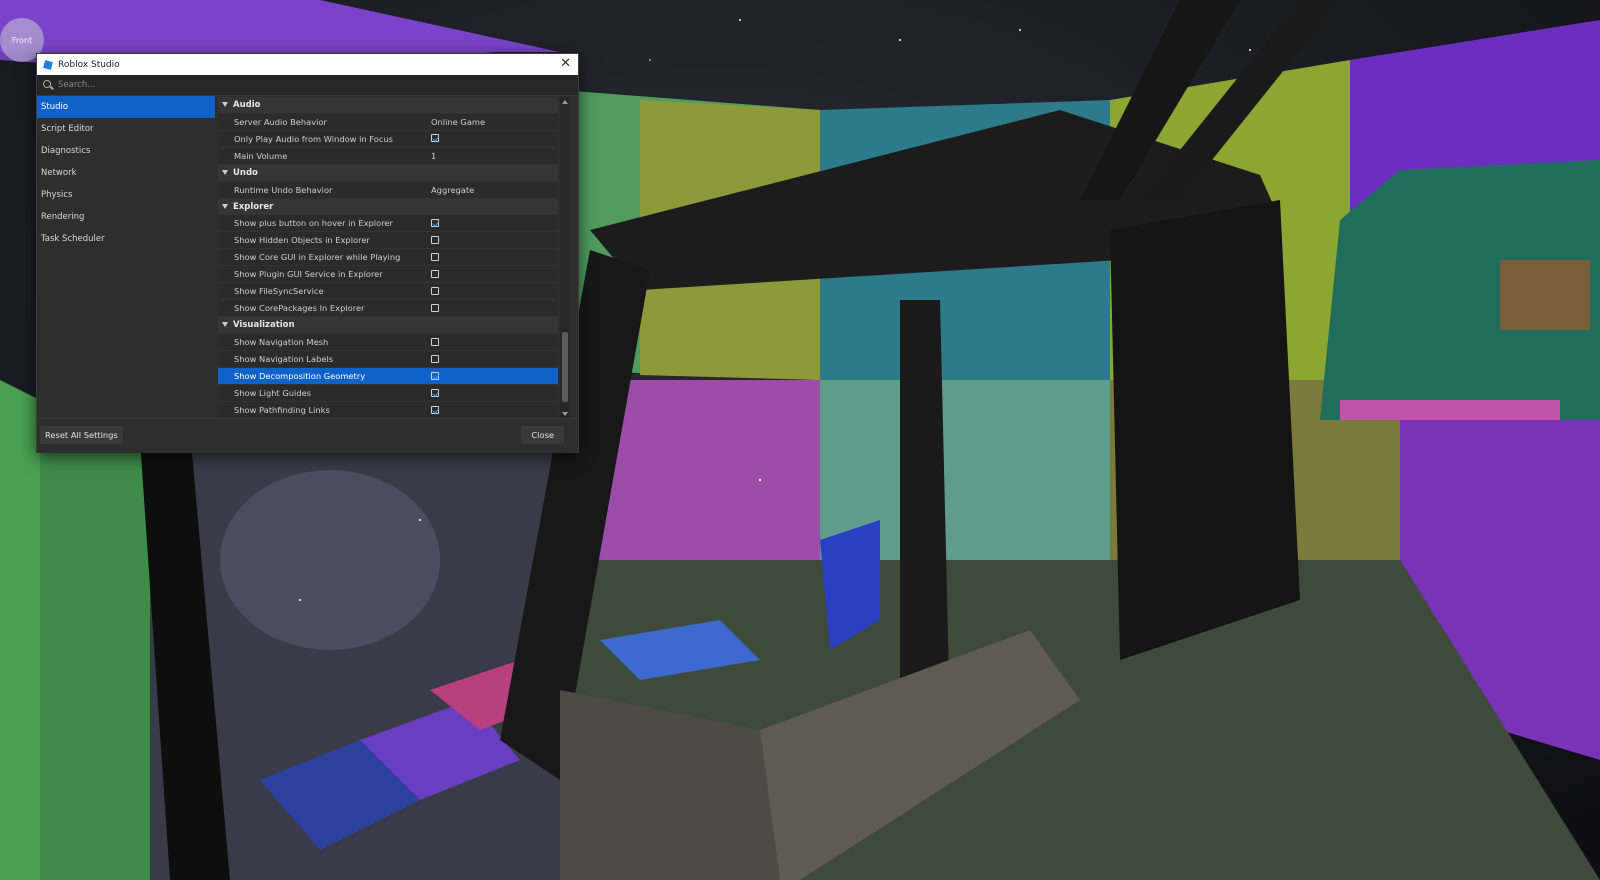 The height and width of the screenshot is (880, 1600). I want to click on group-header-audio: Audio, so click(388, 105).